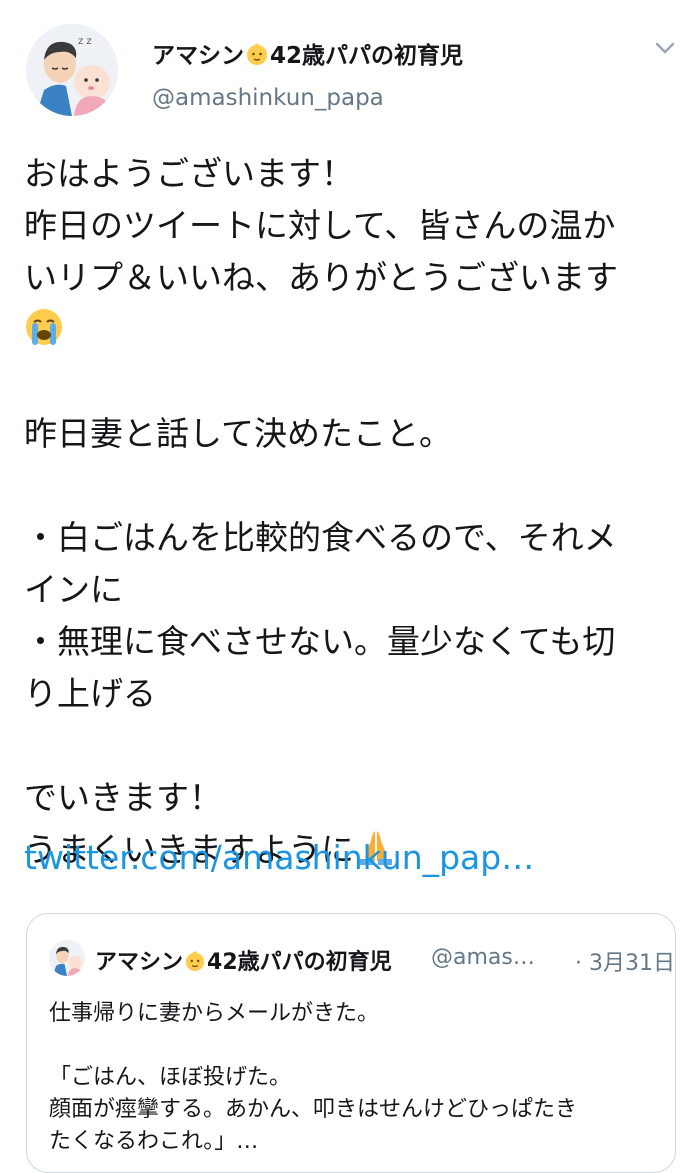 The height and width of the screenshot is (1173, 700). What do you see at coordinates (321, 277) in the screenshot?
I see `tweet-line: いリプ＆いいね、ありがとうございます` at bounding box center [321, 277].